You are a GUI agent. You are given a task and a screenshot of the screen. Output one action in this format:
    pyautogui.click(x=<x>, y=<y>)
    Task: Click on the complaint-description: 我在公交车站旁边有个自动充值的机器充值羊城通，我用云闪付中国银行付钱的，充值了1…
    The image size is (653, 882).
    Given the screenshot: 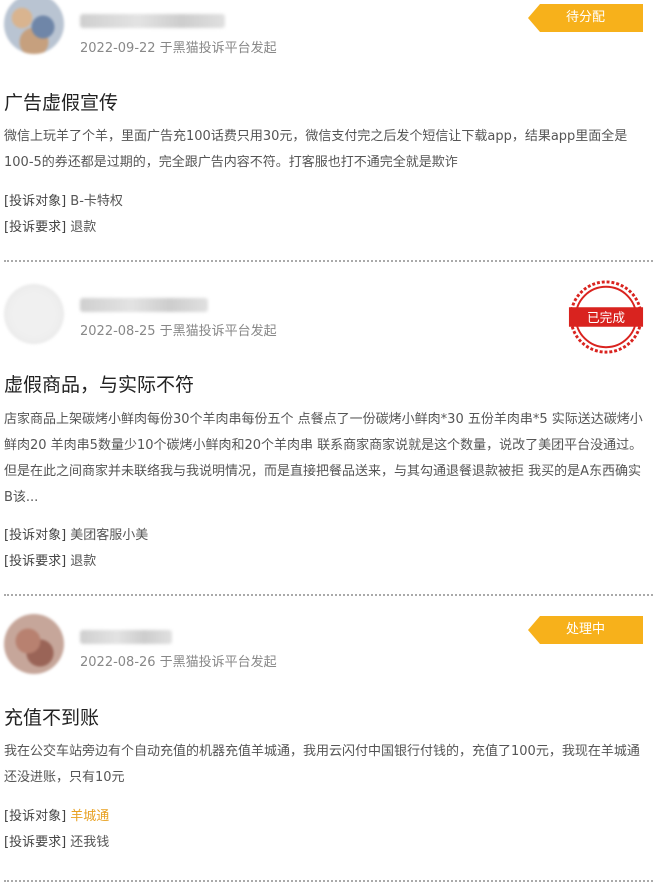 What is the action you would take?
    pyautogui.click(x=324, y=765)
    